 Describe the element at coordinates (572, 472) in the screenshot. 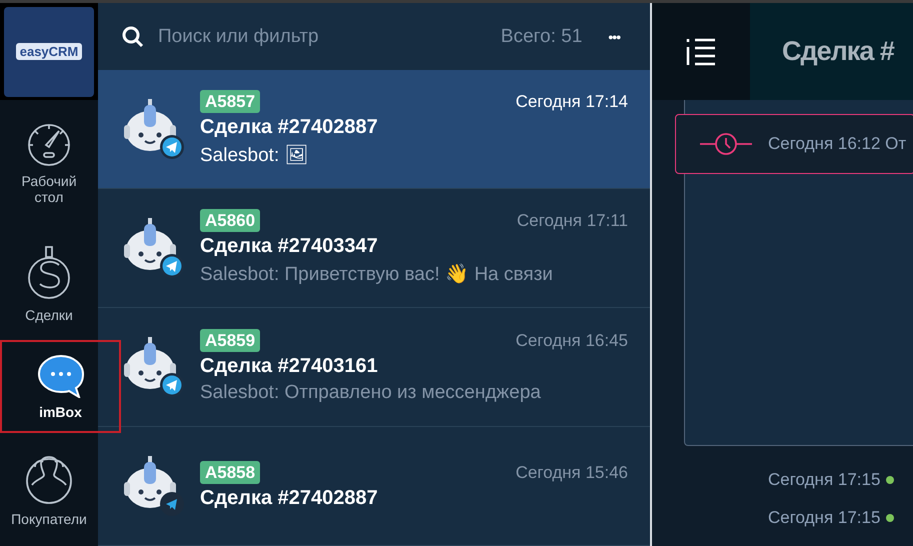

I see `chat-time: Сегодня 15:46` at that location.